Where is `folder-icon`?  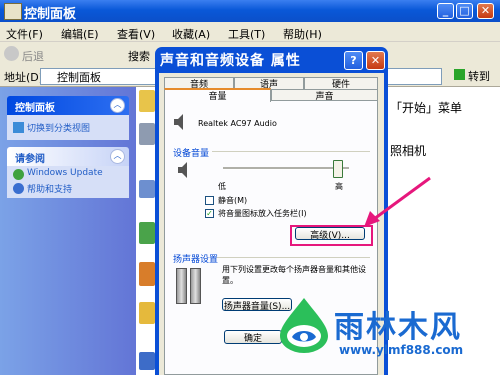 folder-icon is located at coordinates (147, 101).